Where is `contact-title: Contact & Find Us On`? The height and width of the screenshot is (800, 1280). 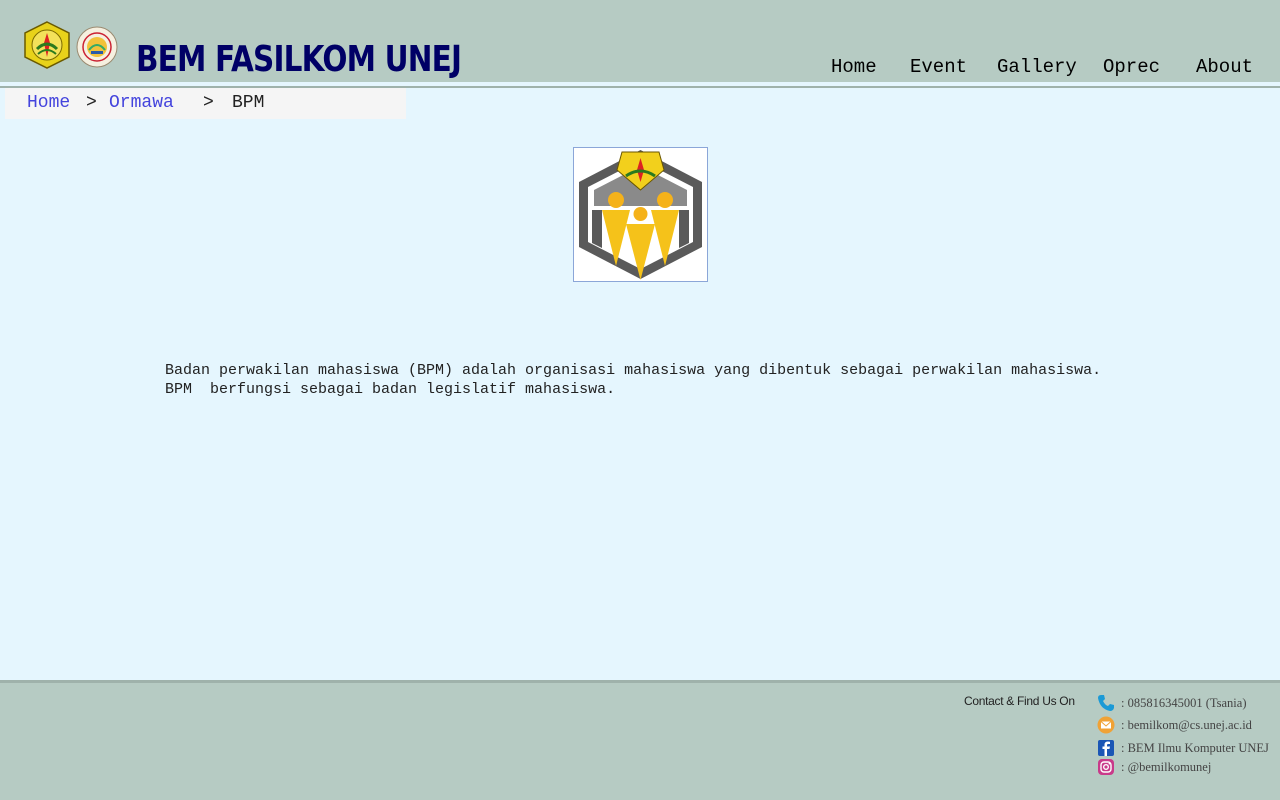 contact-title: Contact & Find Us On is located at coordinates (1019, 701).